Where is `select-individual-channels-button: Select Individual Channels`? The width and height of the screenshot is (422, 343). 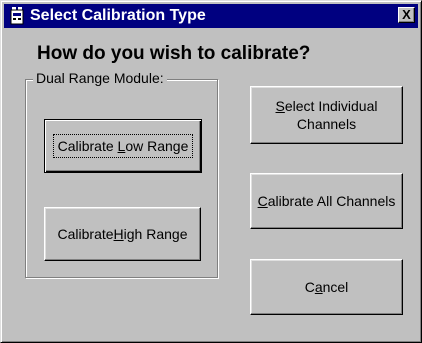
select-individual-channels-button: Select Individual Channels is located at coordinates (326, 115).